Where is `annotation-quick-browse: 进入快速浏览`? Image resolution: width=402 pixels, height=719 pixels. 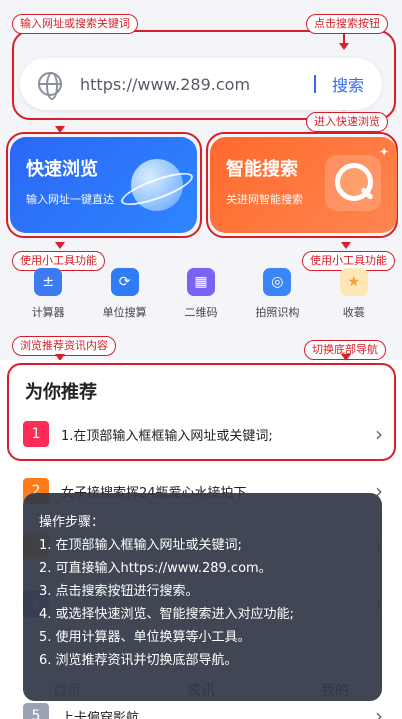 annotation-quick-browse: 进入快速浏览 is located at coordinates (347, 122).